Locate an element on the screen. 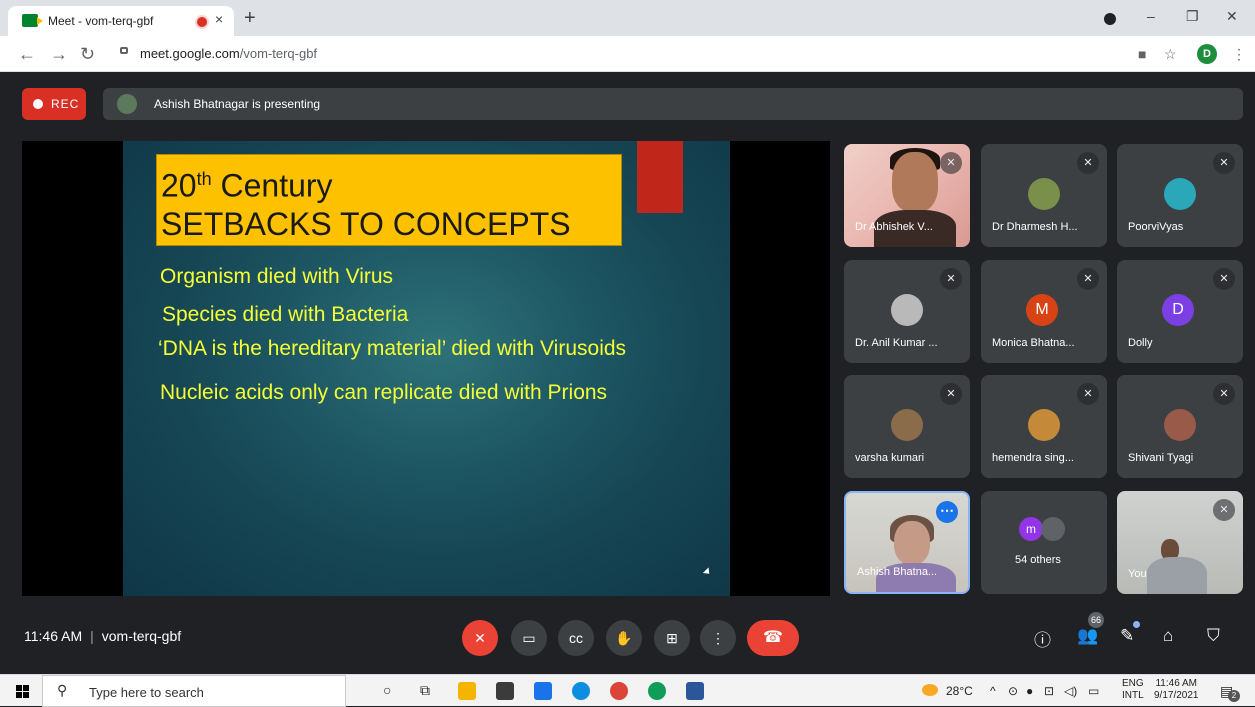 The image size is (1255, 707). weather-icon is located at coordinates (930, 690).